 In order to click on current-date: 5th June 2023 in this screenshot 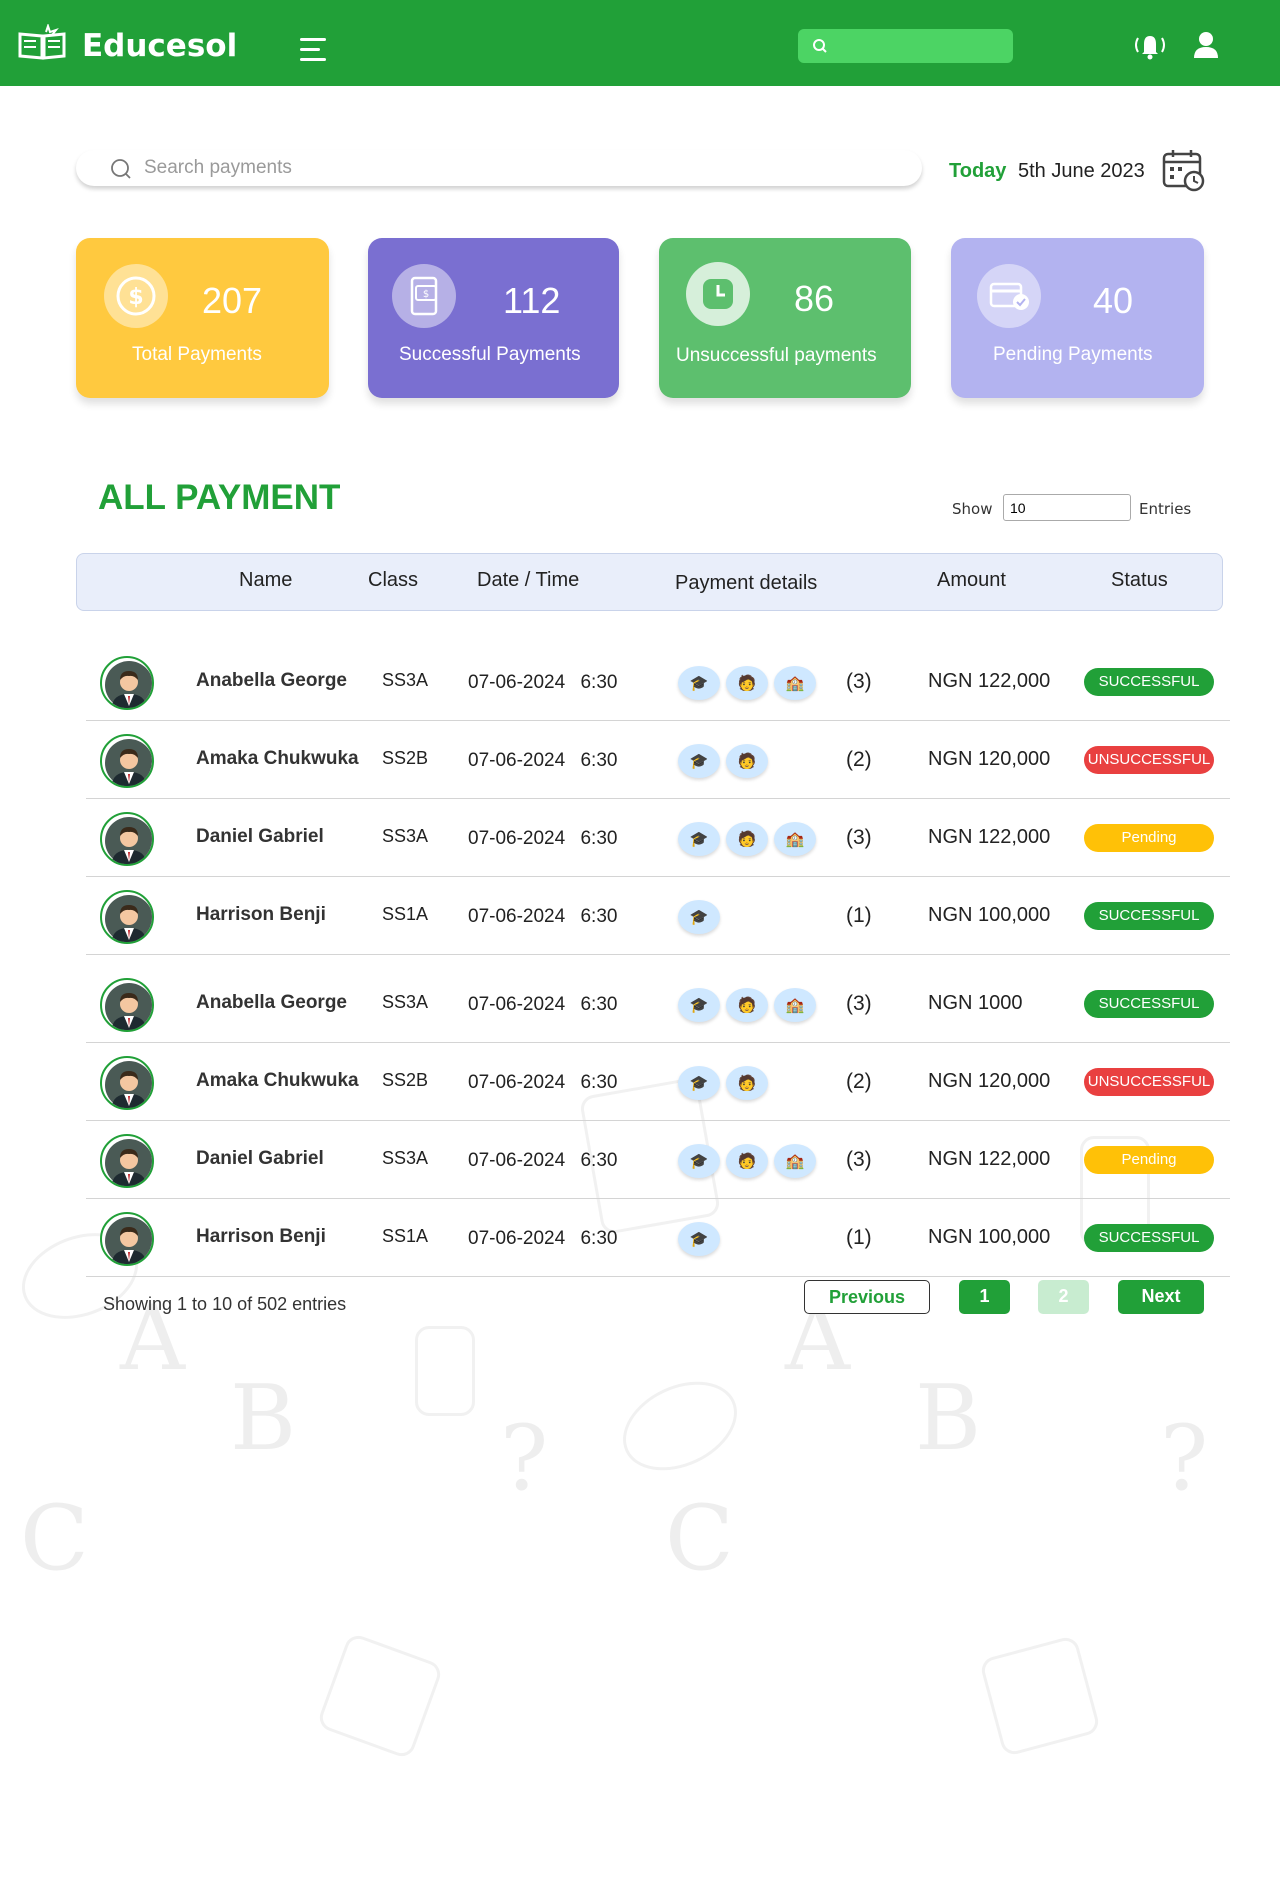, I will do `click(1081, 171)`.